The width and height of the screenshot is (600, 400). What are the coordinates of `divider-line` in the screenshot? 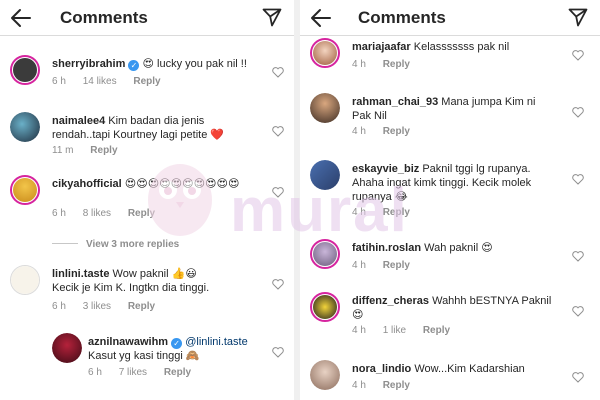 It's located at (65, 243).